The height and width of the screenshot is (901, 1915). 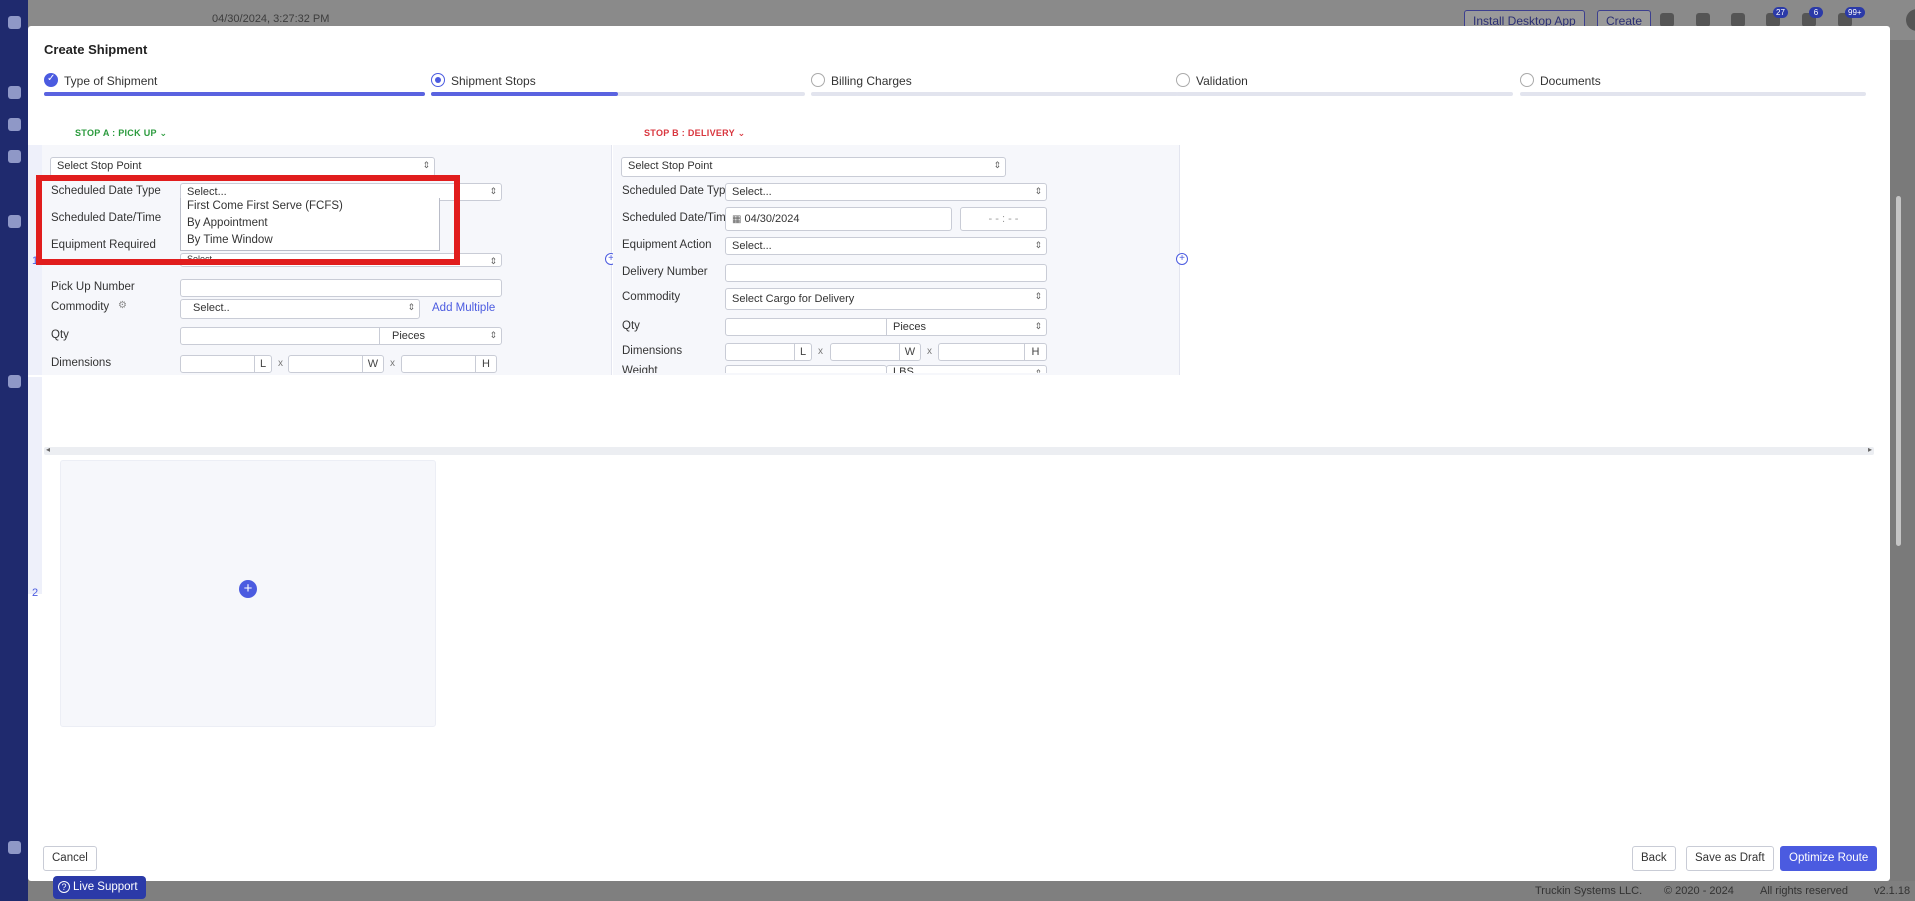 What do you see at coordinates (1667, 20) in the screenshot?
I see `box-icon` at bounding box center [1667, 20].